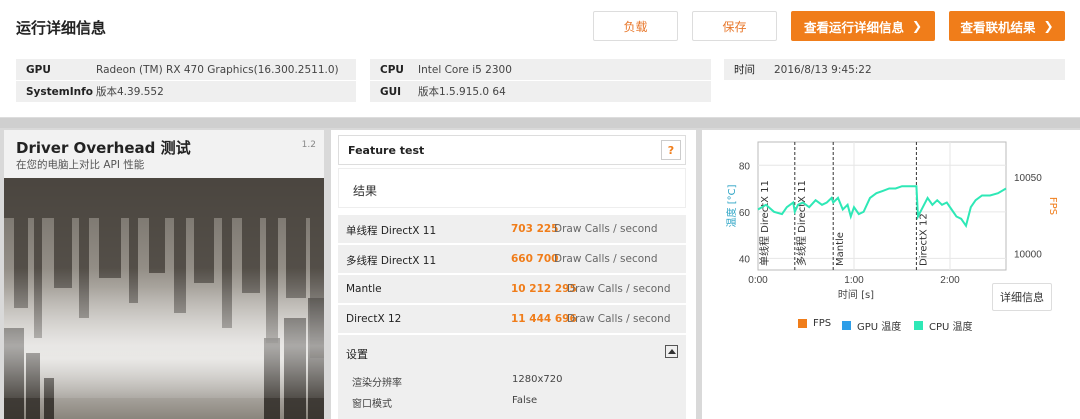  I want to click on time-row: 时间 2016/8/13 9:45:22, so click(894, 69).